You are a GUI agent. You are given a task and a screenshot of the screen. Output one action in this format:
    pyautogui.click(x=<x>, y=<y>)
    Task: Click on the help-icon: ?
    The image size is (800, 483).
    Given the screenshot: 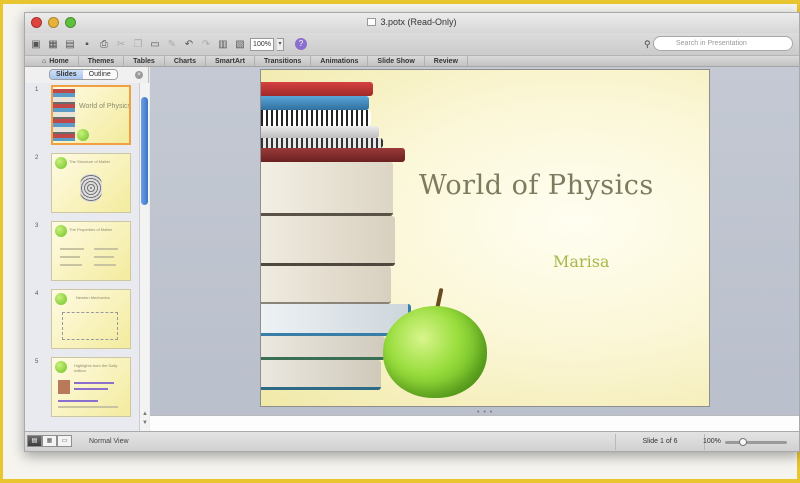 What is the action you would take?
    pyautogui.click(x=301, y=44)
    